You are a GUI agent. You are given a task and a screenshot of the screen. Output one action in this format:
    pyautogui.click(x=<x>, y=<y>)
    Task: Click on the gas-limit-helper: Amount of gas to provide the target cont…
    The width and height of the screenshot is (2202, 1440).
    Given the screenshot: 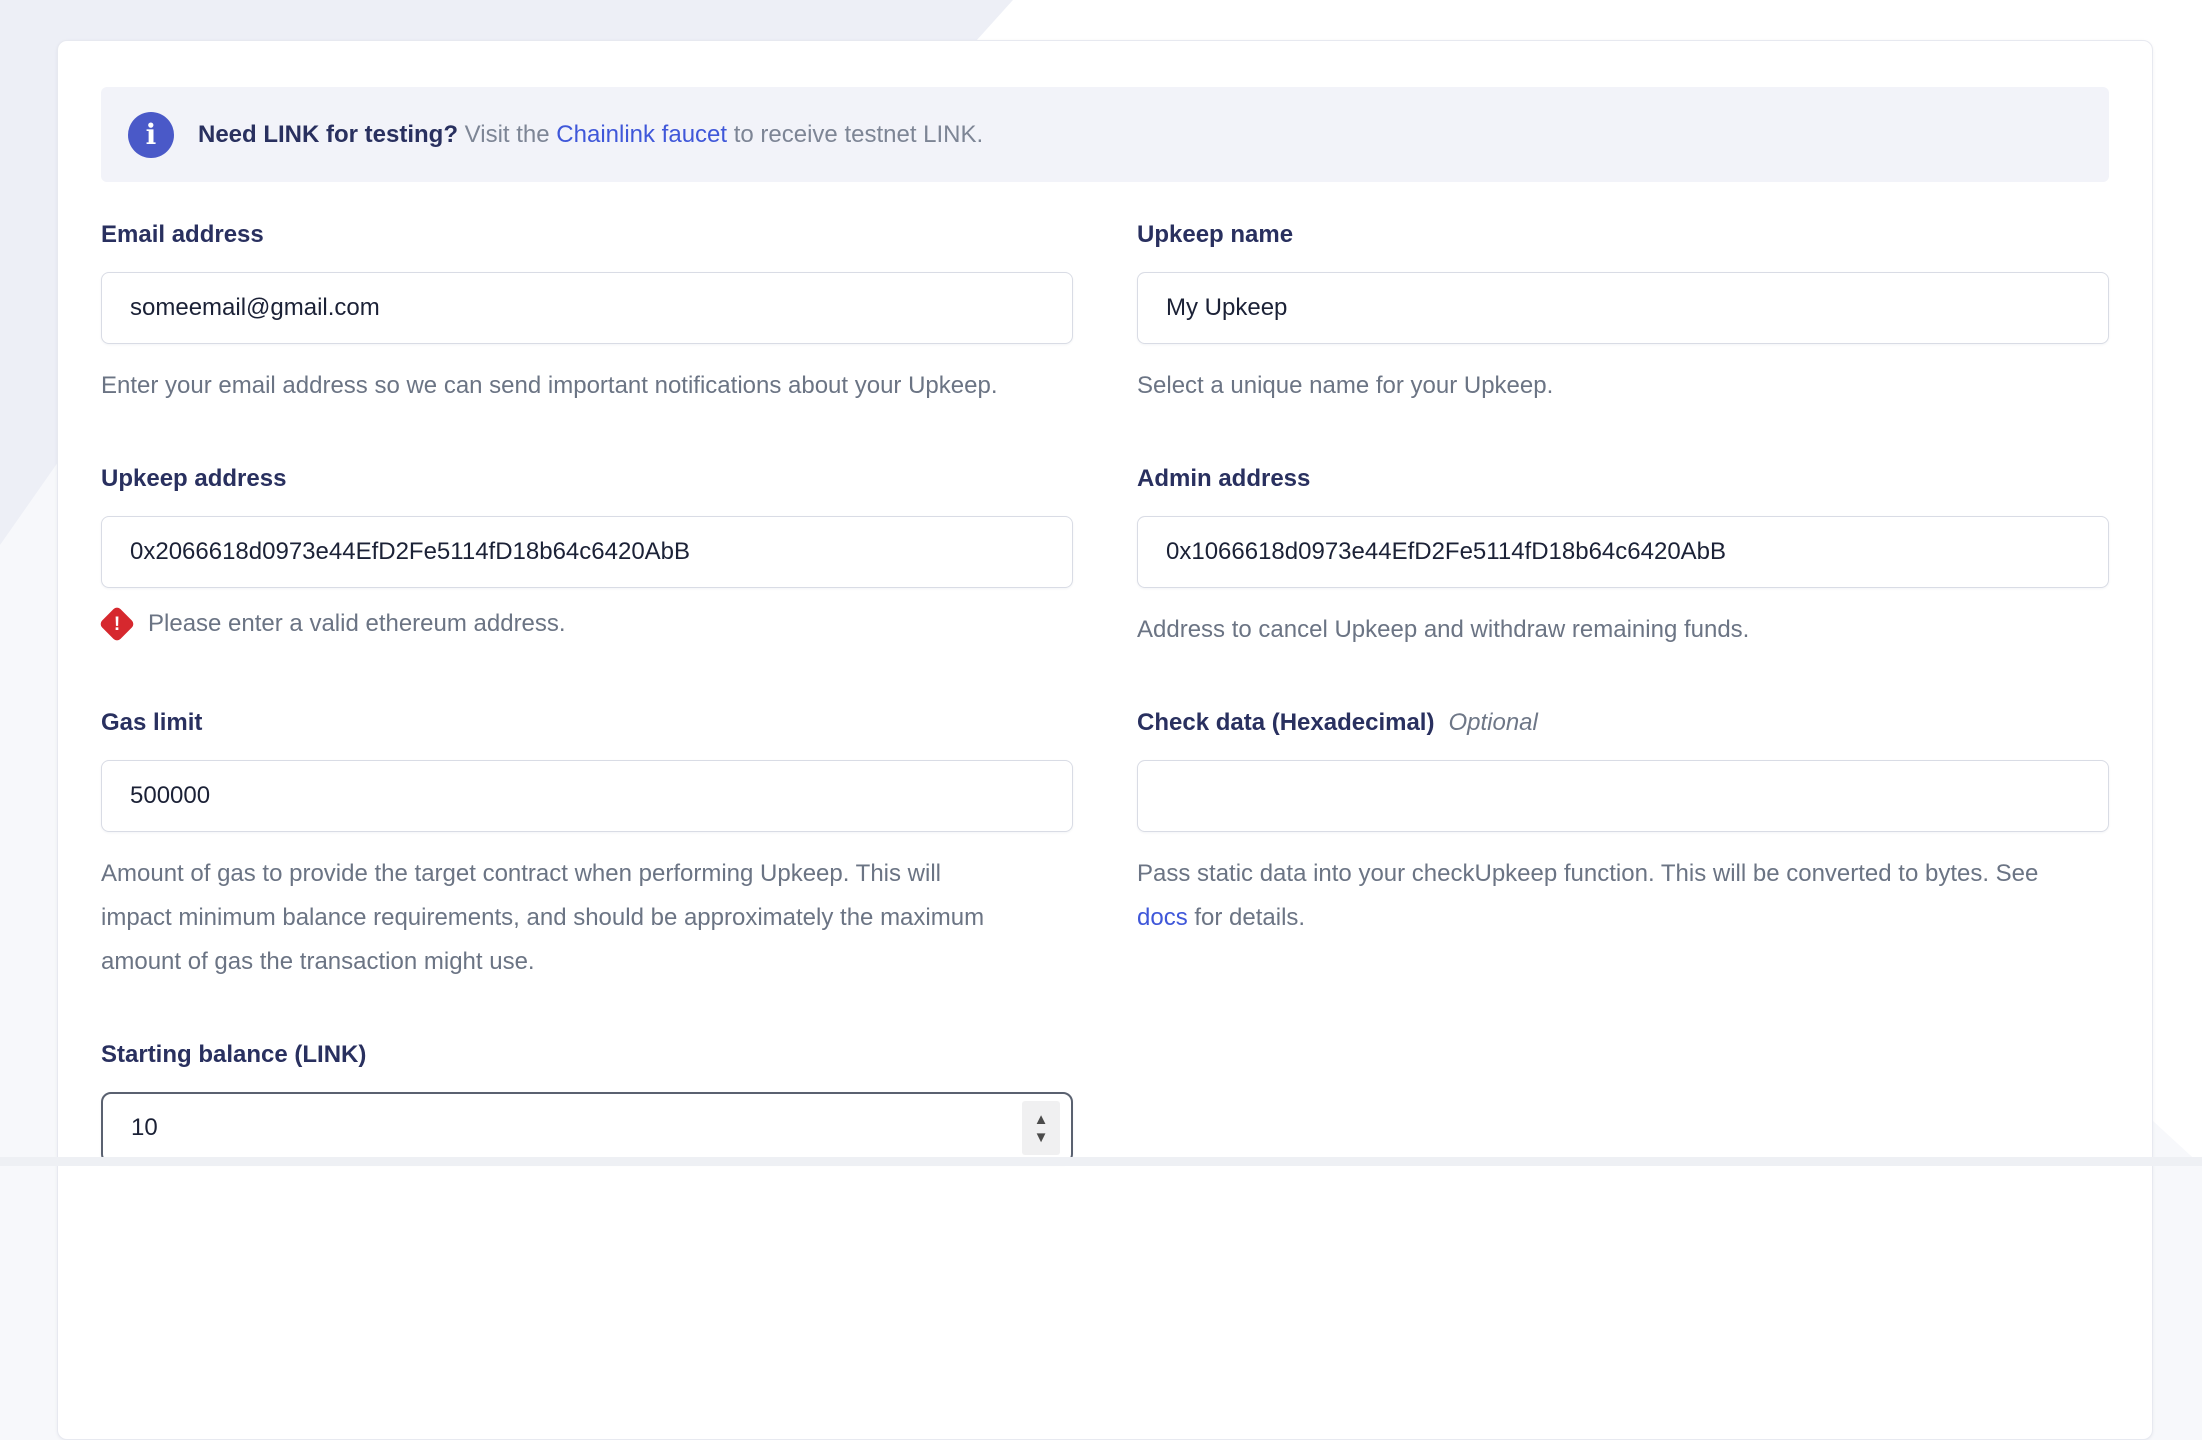 What is the action you would take?
    pyautogui.click(x=543, y=917)
    